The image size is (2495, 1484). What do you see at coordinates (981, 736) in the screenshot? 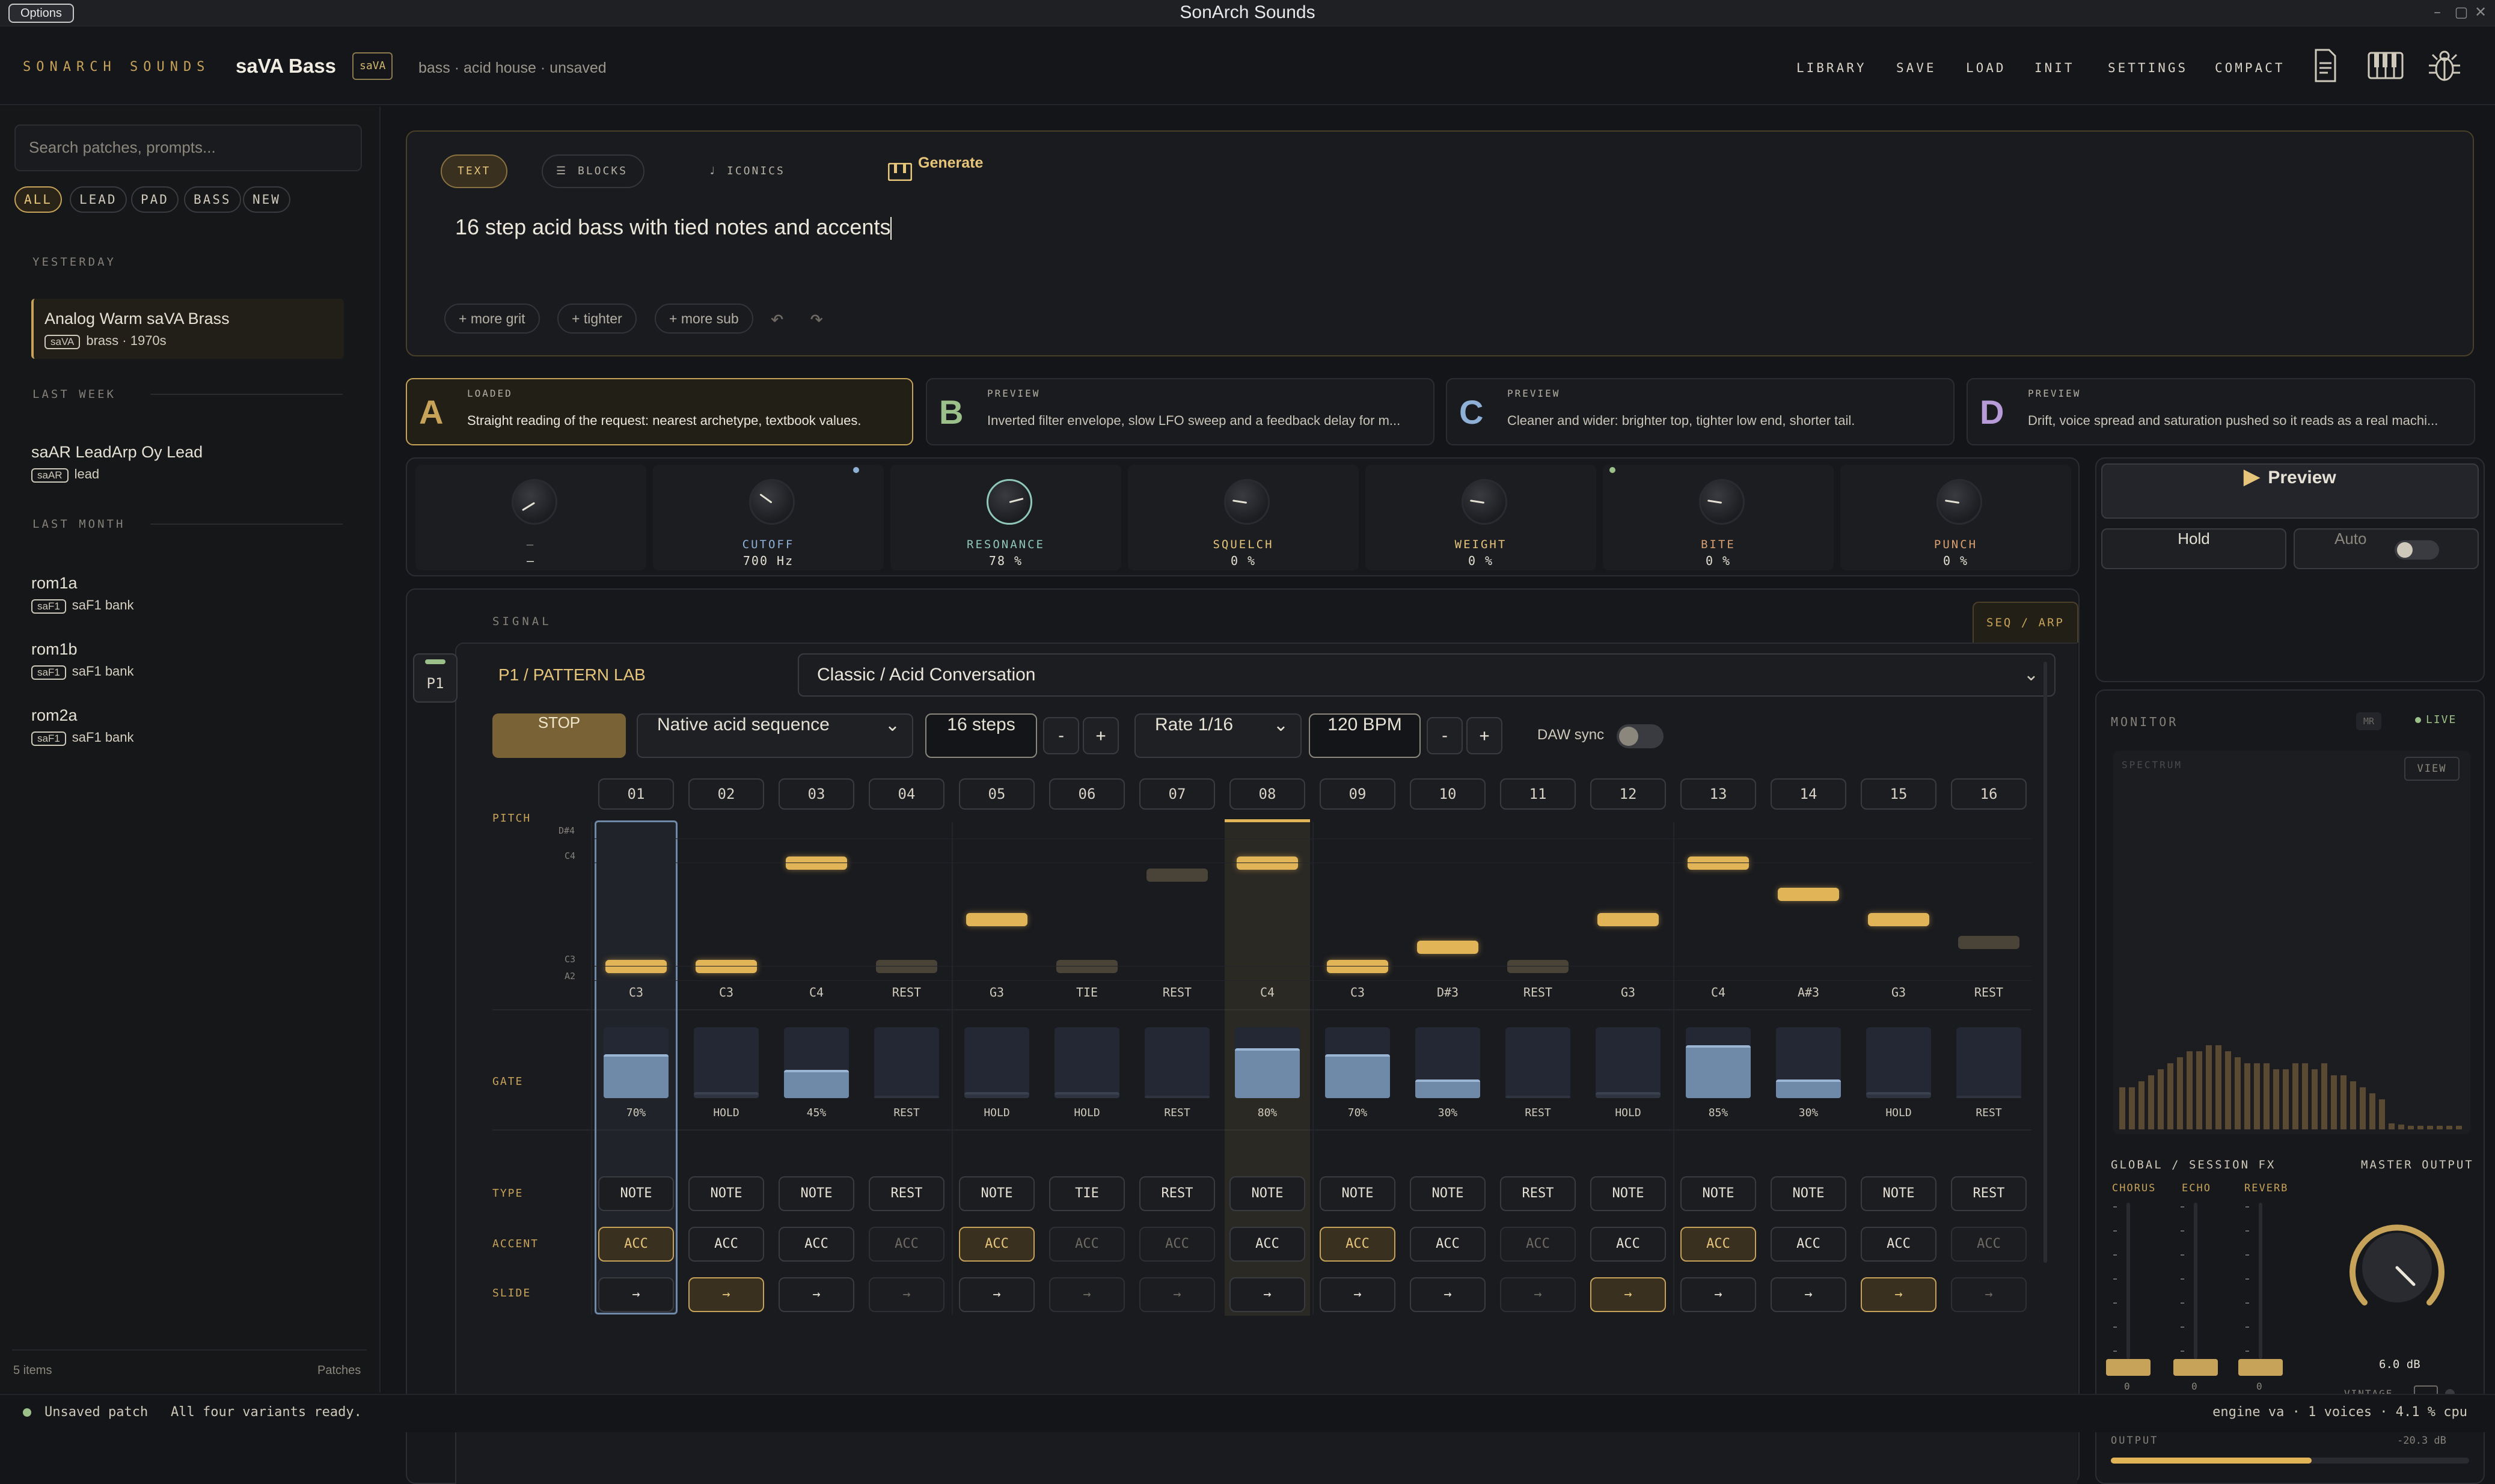
I see `steps-input: 16 steps` at bounding box center [981, 736].